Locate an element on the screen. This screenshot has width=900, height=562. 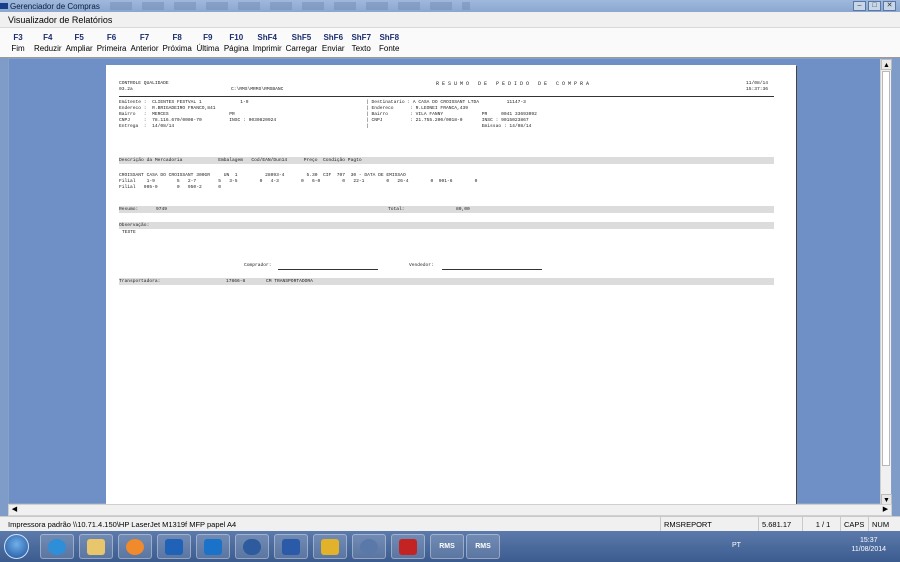
blurred-menu-bar is located at coordinates (290, 6).